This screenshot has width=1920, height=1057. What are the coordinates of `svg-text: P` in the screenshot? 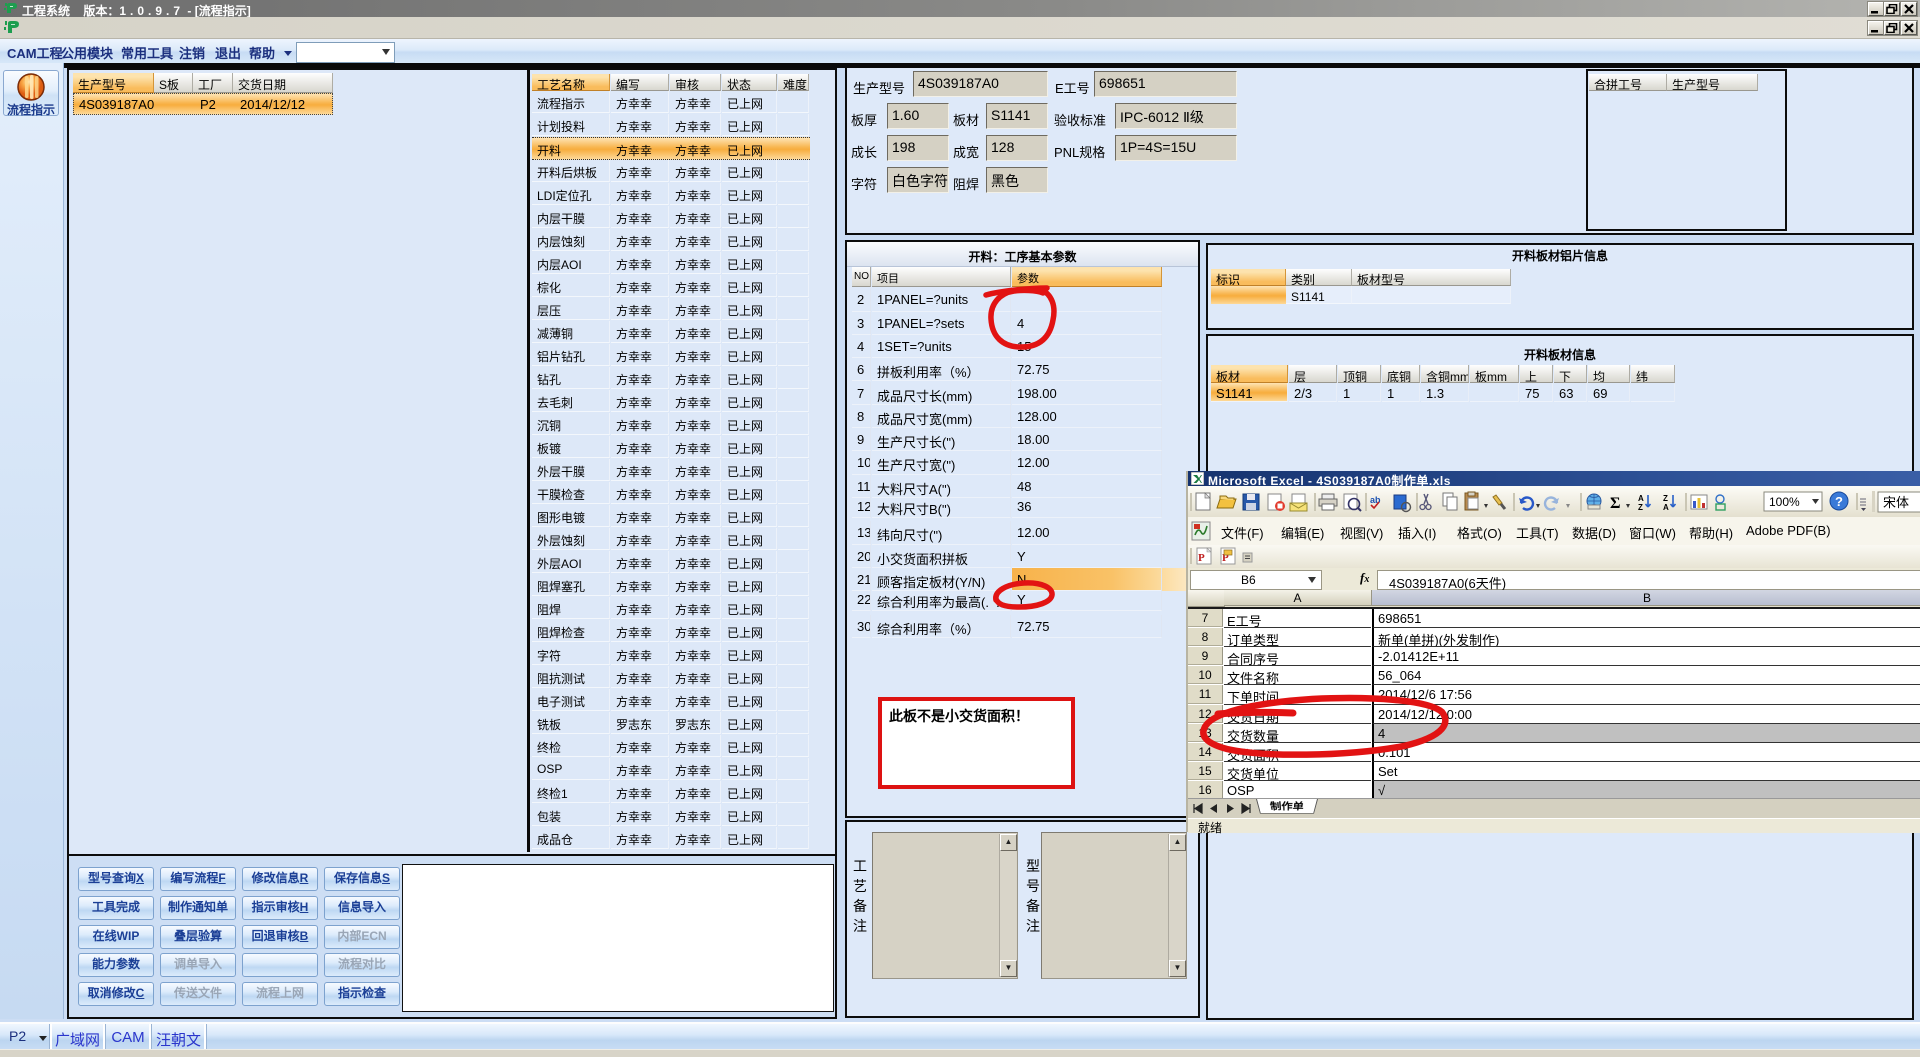 It's located at (1201, 558).